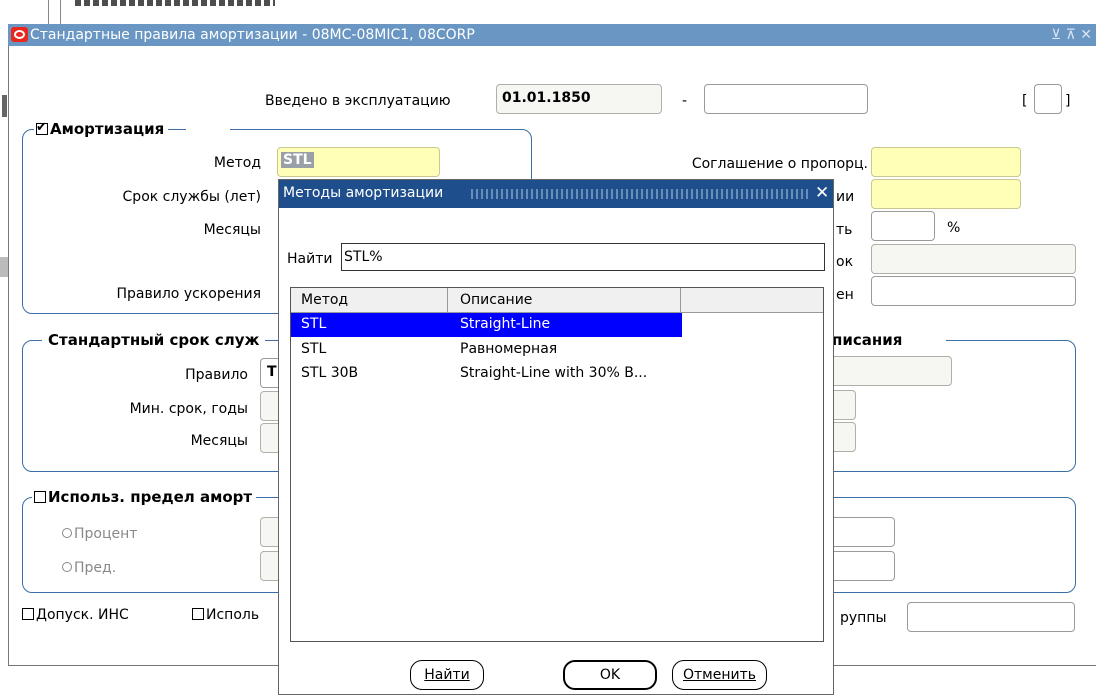 This screenshot has height=695, width=1096. I want to click on percent-radio: Процент, so click(99, 534).